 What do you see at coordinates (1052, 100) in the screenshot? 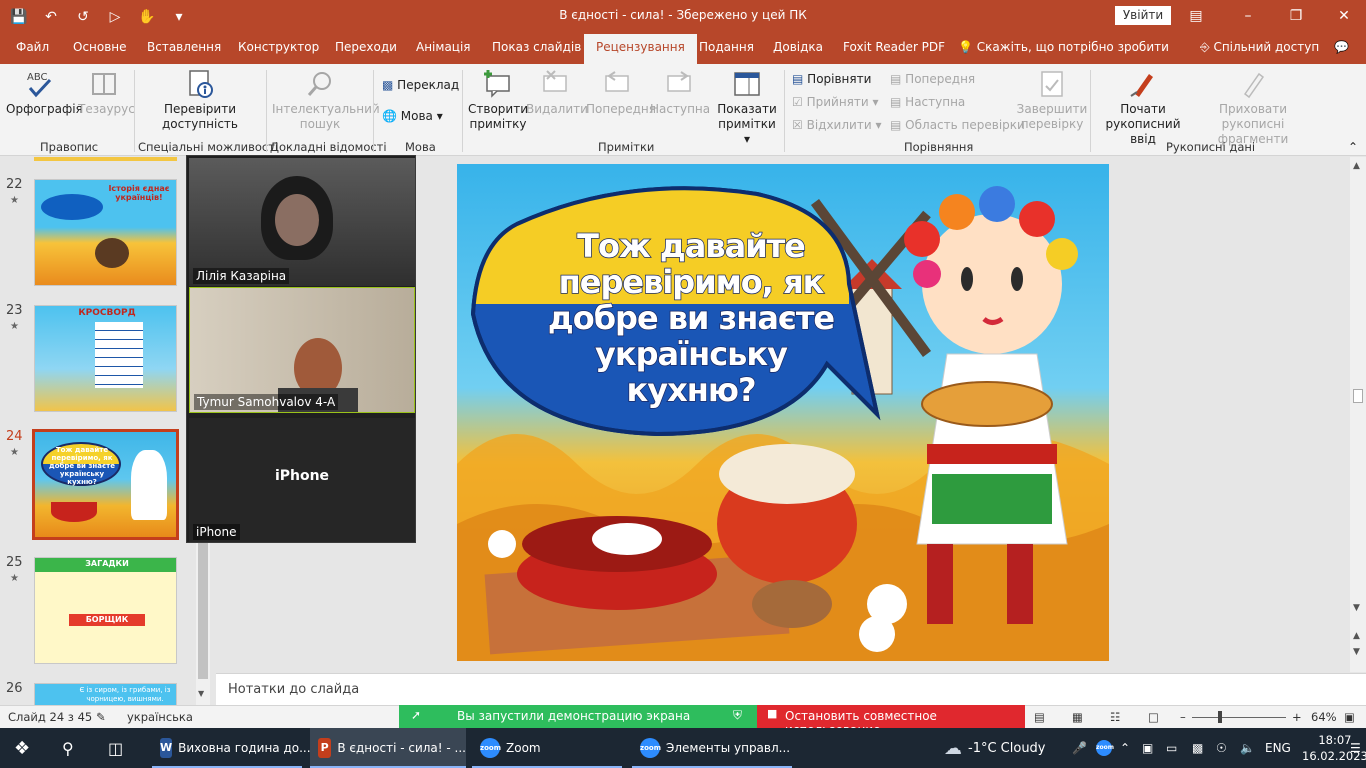
I see `end-review-button: Завершити перевірку` at bounding box center [1052, 100].